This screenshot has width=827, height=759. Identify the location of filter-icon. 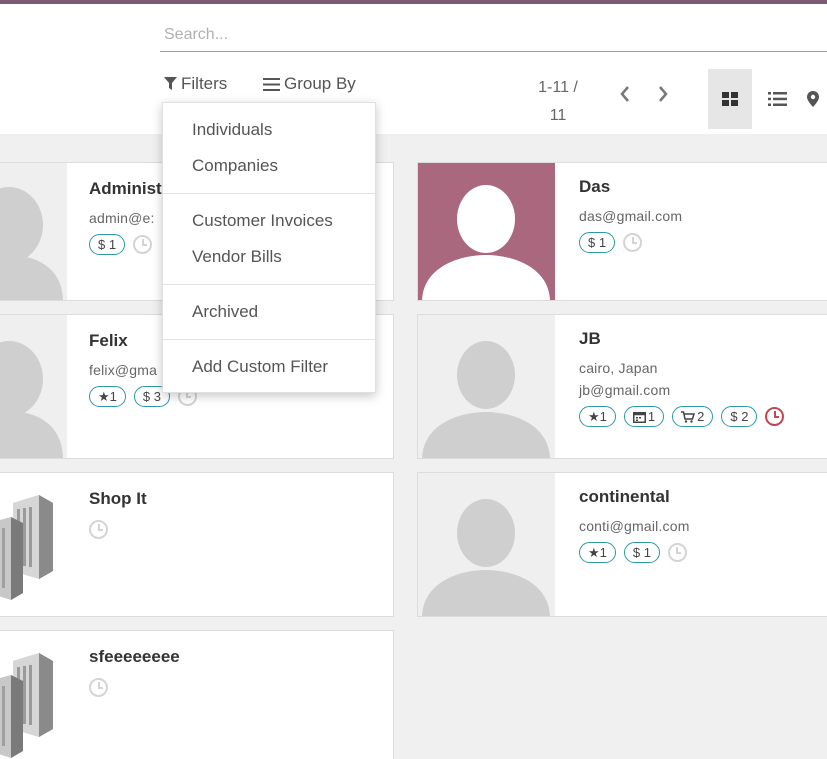
(170, 83).